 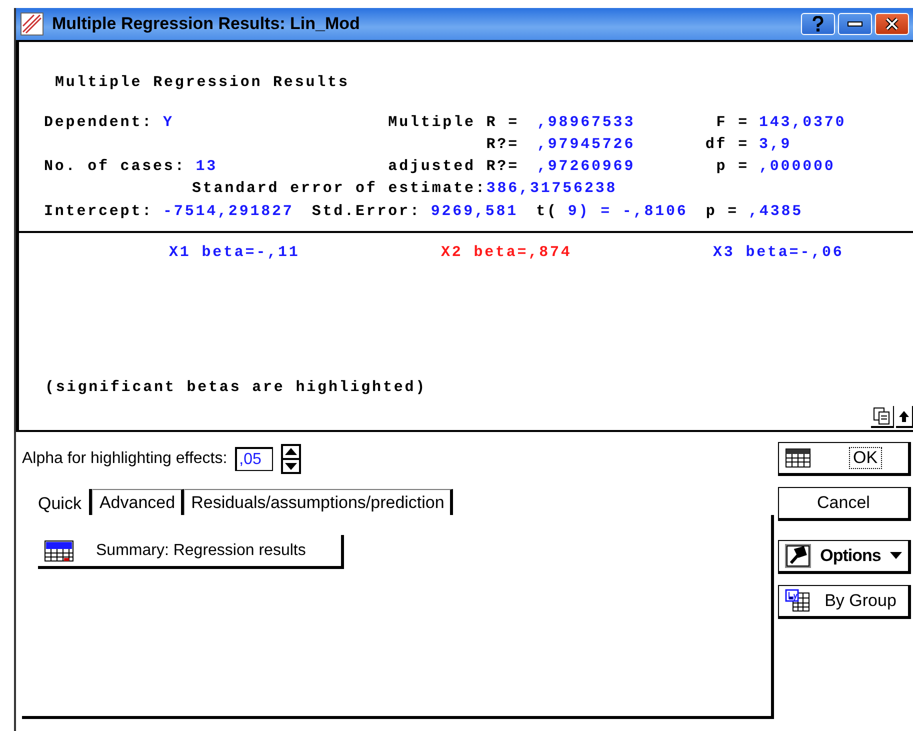 I want to click on stat-value: Y, so click(x=168, y=122).